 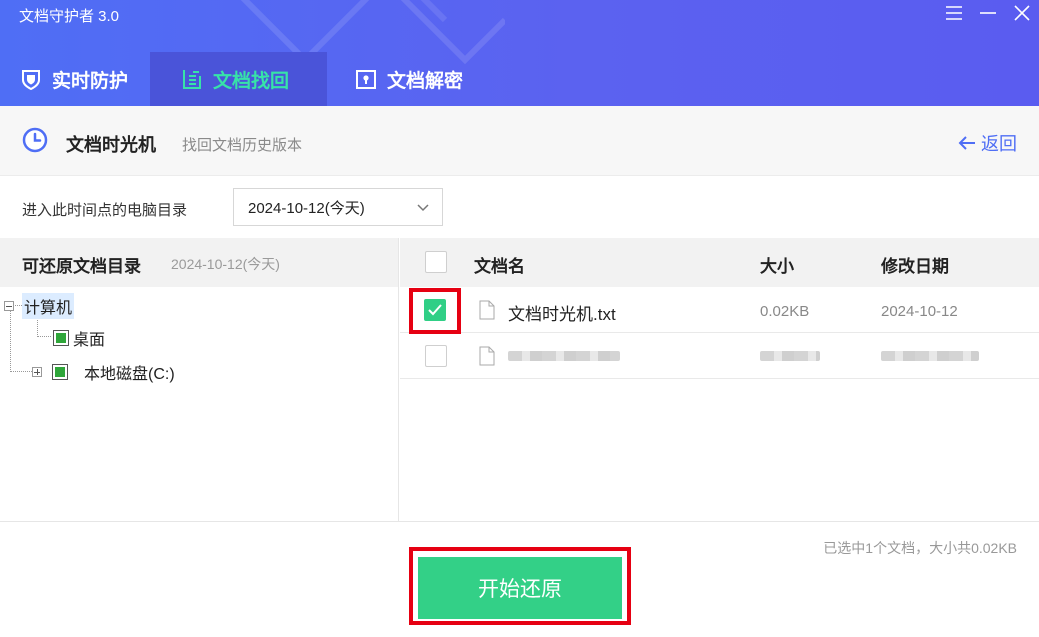 What do you see at coordinates (306, 208) in the screenshot?
I see `date-select-value: 2024-10-12(今天)` at bounding box center [306, 208].